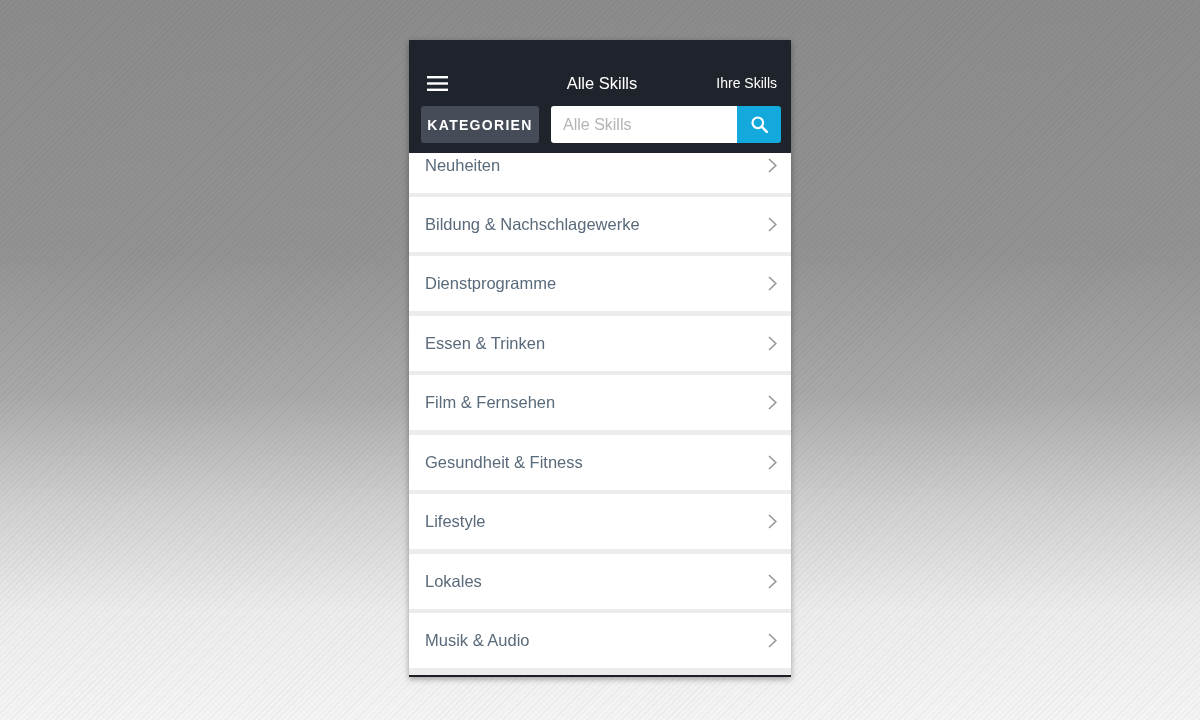 The width and height of the screenshot is (1200, 720). I want to click on category-item: Essen & Trinken, so click(600, 343).